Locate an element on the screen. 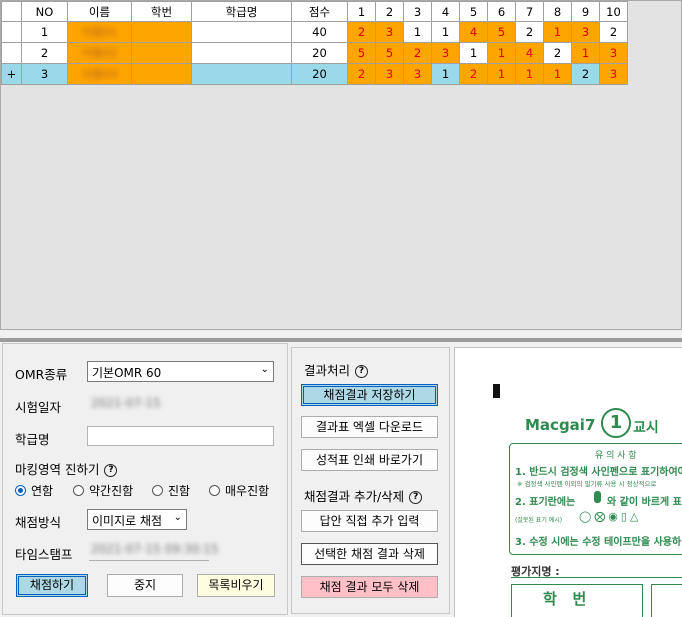  radio-unselected-icon is located at coordinates (214, 490).